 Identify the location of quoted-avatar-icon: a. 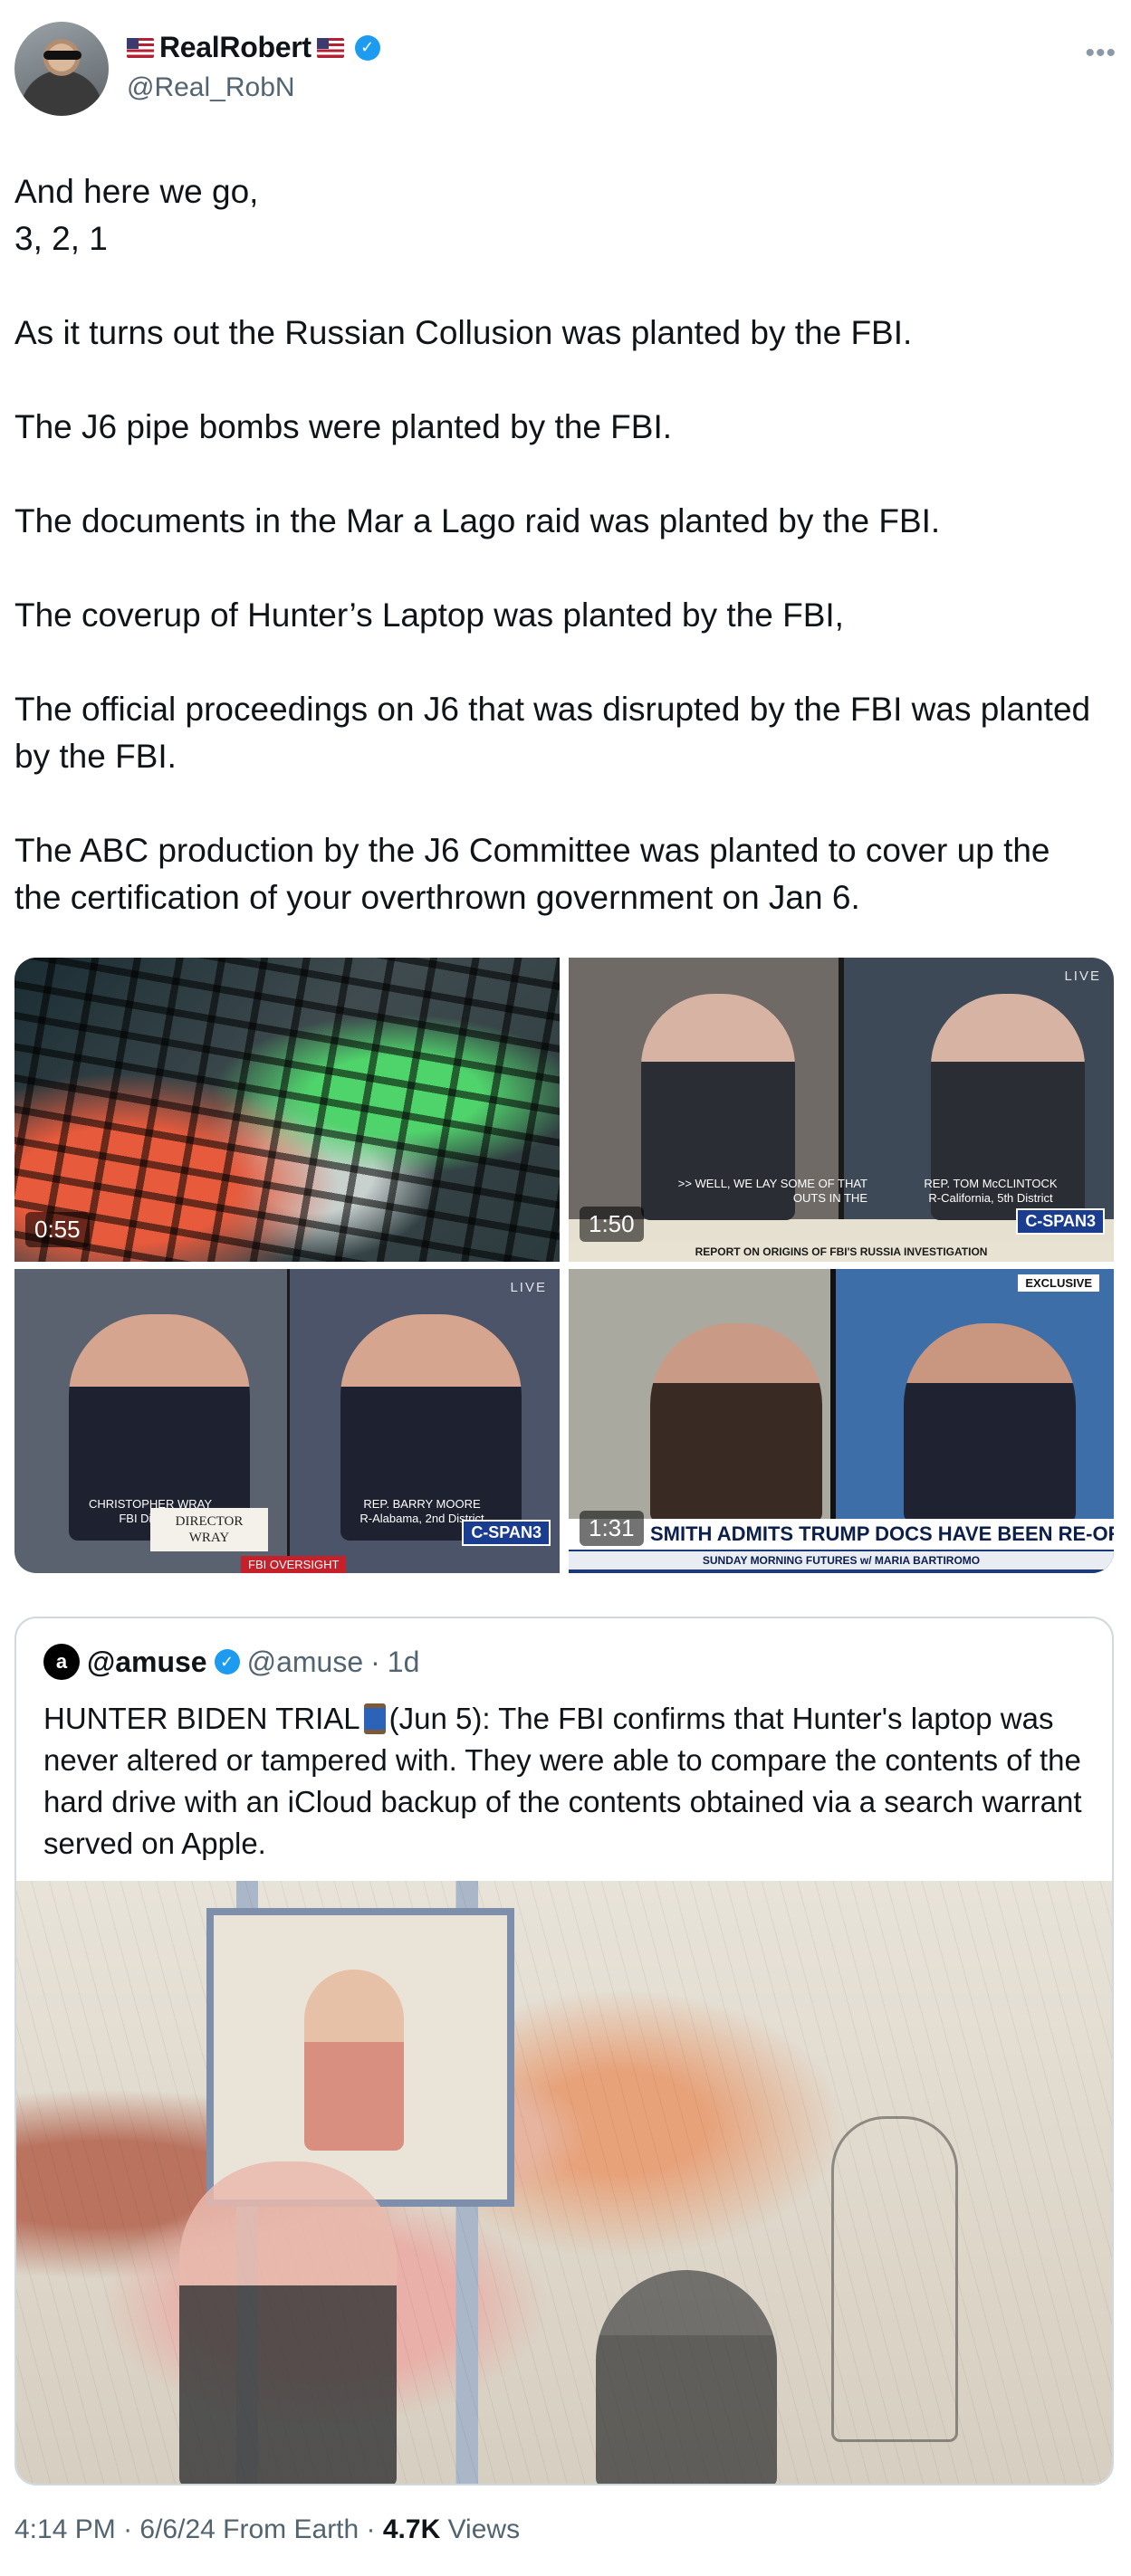
(61, 1662).